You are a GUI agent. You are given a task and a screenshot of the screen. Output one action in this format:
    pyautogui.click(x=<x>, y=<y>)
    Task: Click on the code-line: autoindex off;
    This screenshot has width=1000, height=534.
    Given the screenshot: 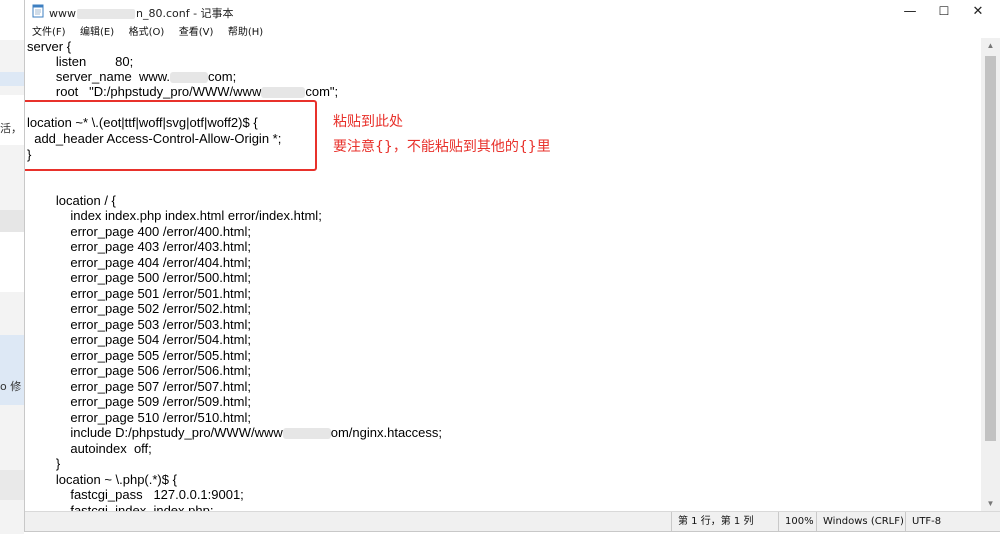 What is the action you would take?
    pyautogui.click(x=89, y=448)
    